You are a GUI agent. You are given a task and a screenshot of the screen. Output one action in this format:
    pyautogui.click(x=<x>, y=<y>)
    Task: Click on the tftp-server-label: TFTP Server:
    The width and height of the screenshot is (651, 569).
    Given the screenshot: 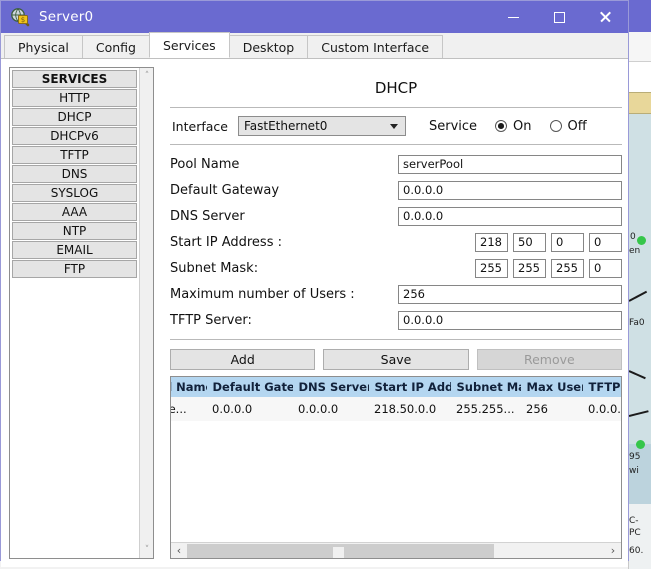 What is the action you would take?
    pyautogui.click(x=211, y=320)
    